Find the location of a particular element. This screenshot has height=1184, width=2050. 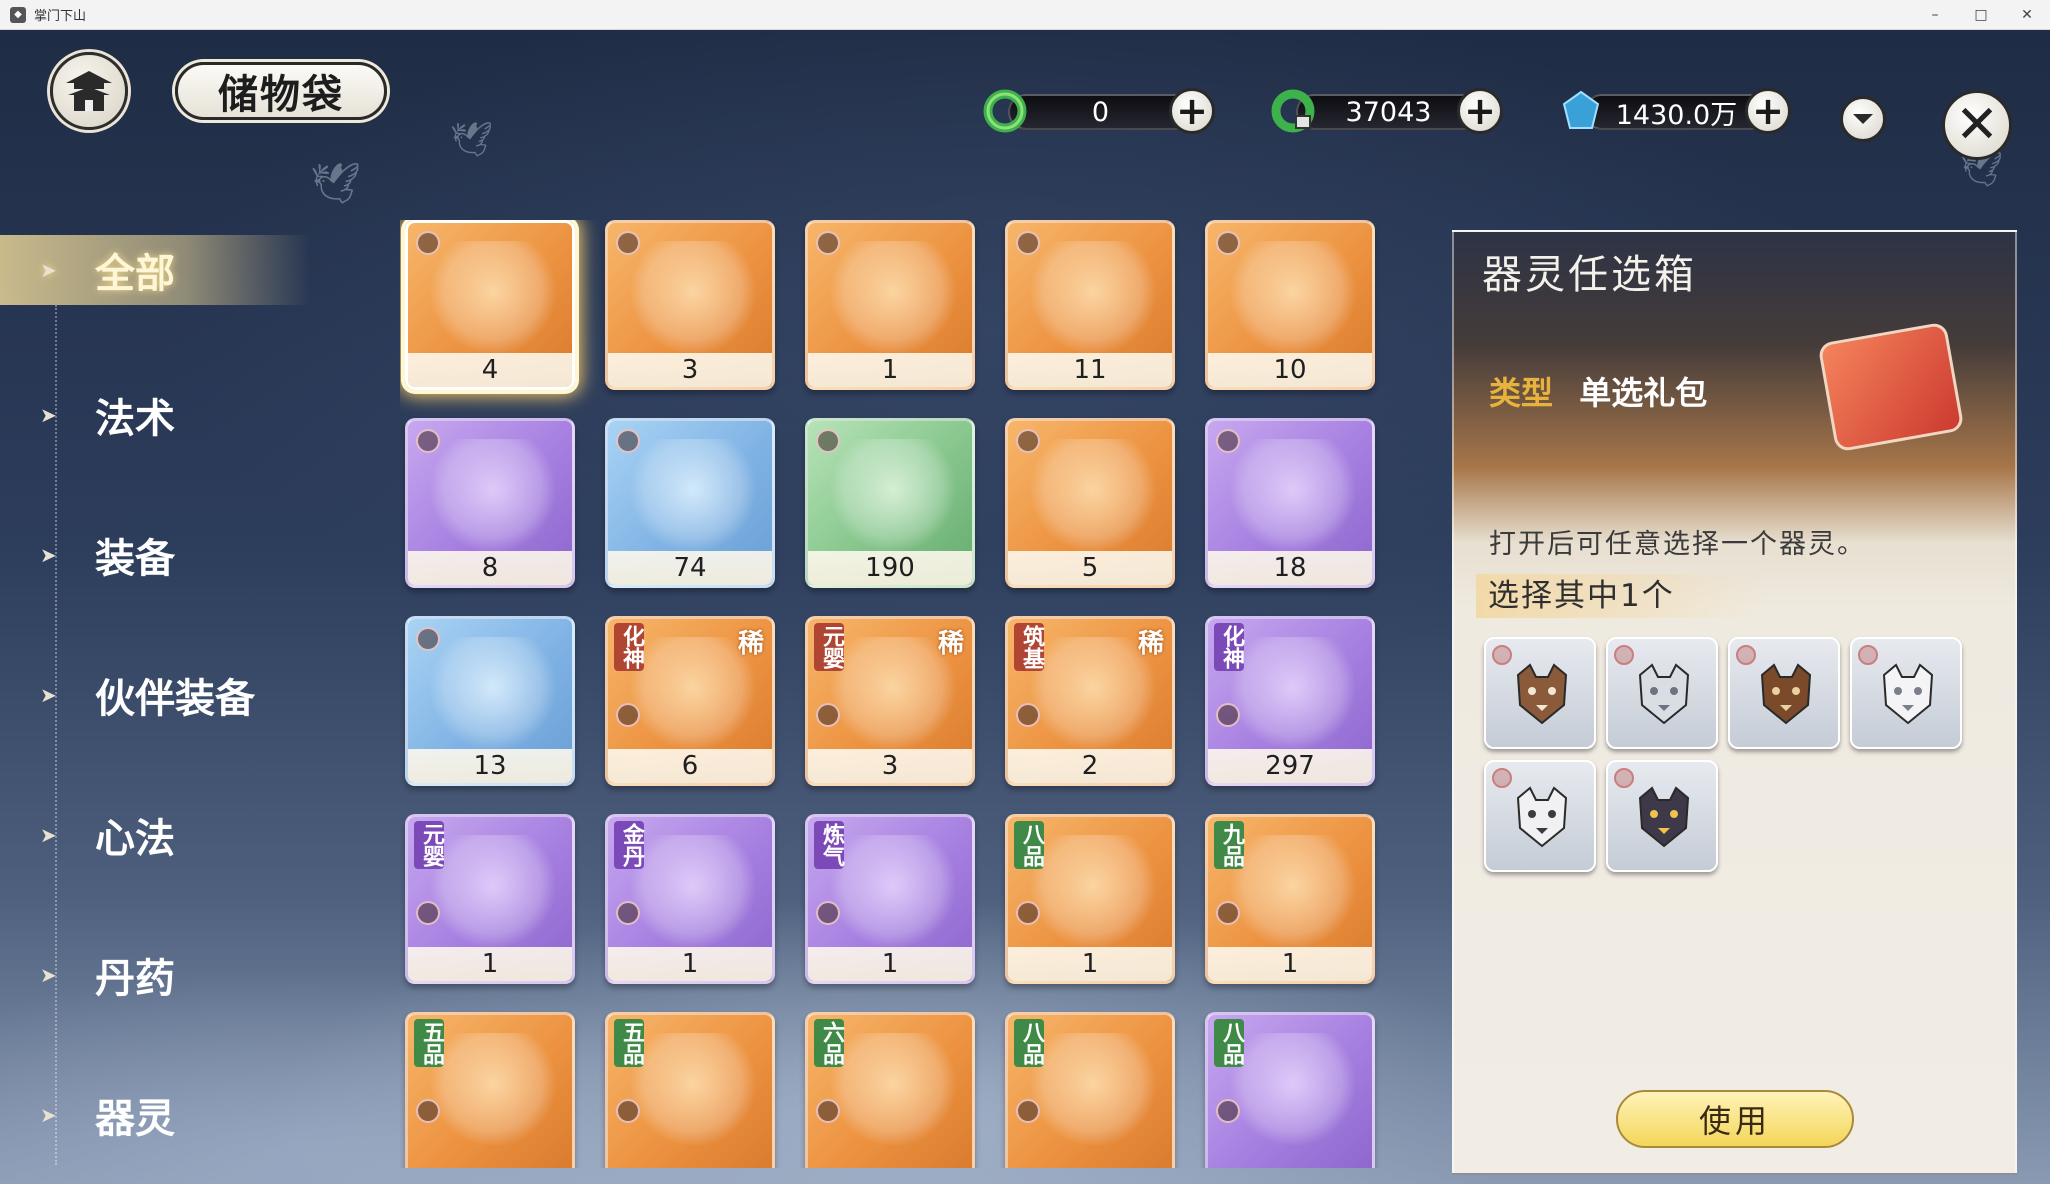

sidebar-item-partner-equipment: ➤ 伙伴装备 is located at coordinates (180, 695).